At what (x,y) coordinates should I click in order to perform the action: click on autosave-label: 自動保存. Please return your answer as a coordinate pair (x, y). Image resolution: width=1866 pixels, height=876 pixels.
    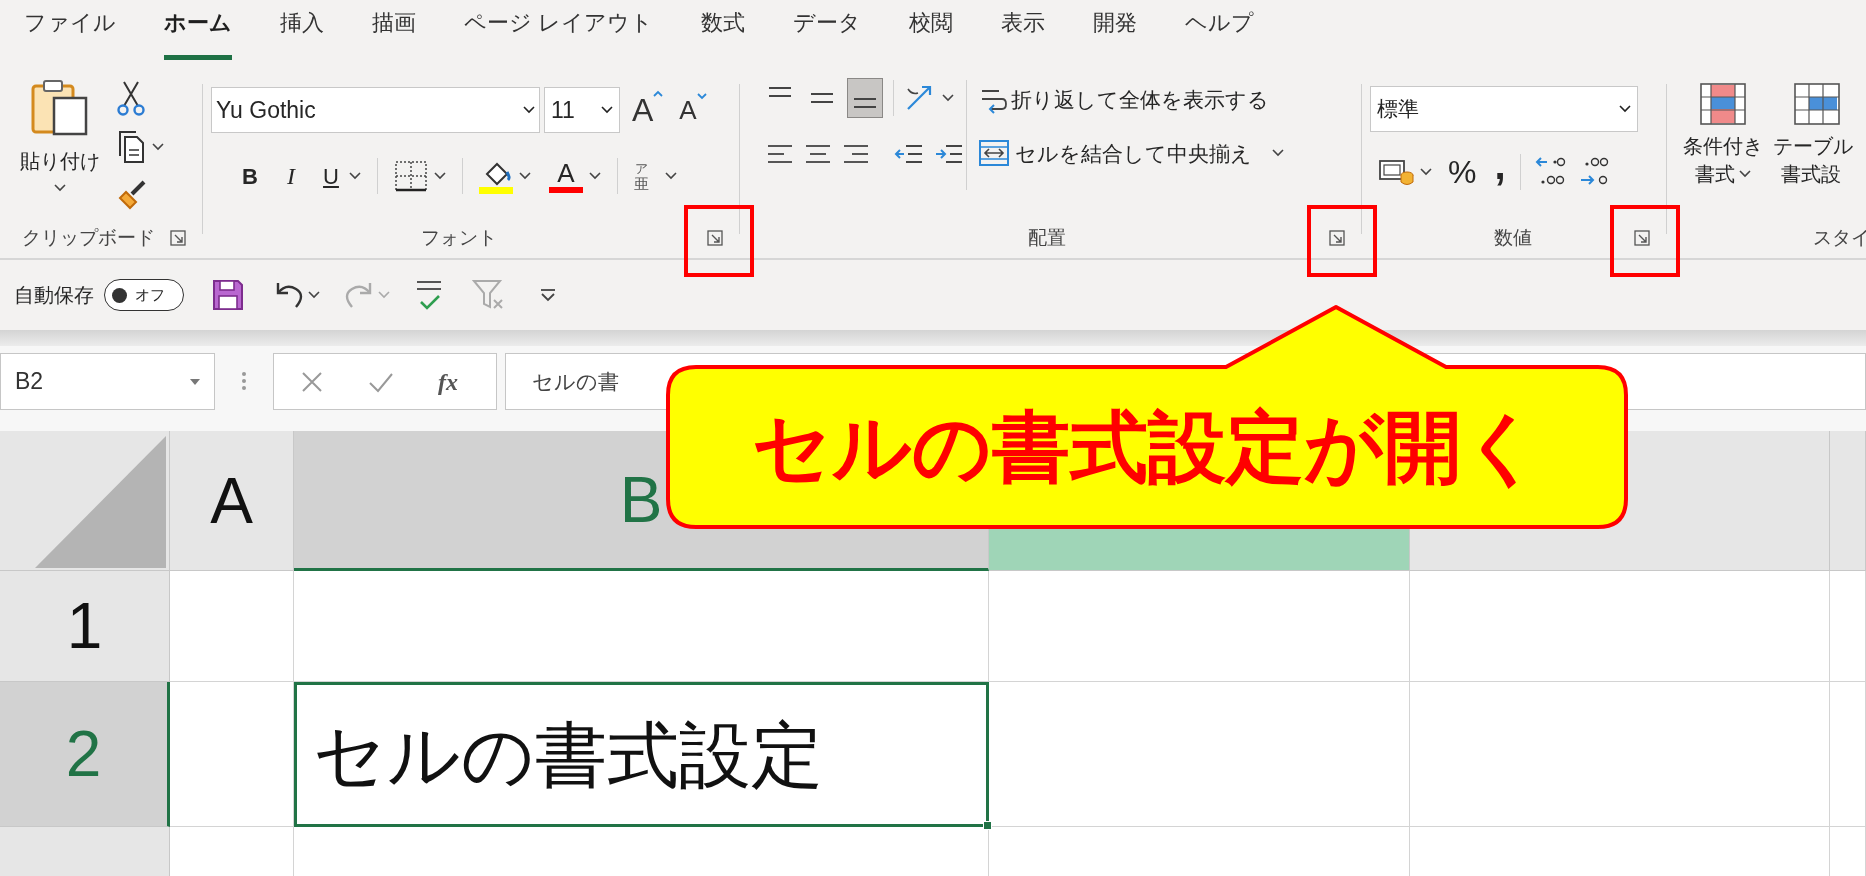
    Looking at the image, I should click on (54, 295).